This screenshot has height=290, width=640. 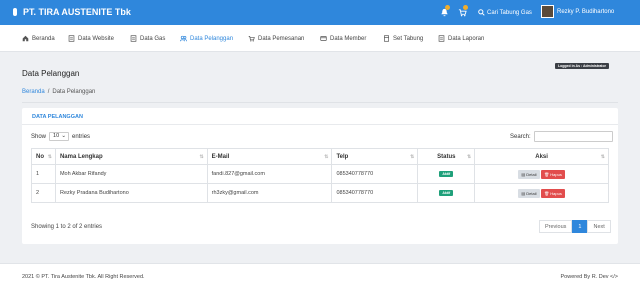 I want to click on menu-beranda: Beranda, so click(x=38, y=38).